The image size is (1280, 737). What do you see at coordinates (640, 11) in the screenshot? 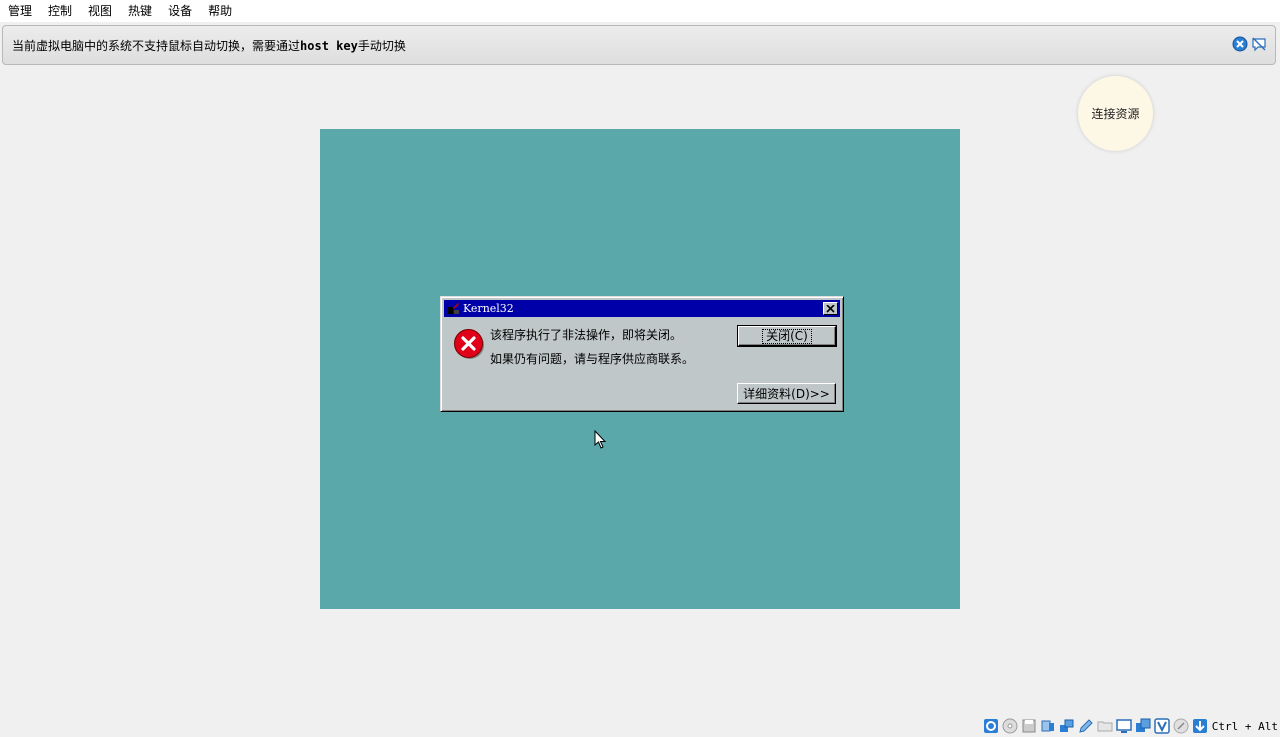
I see `menubar: 管理 控制 视图 热键 设备 帮助` at bounding box center [640, 11].